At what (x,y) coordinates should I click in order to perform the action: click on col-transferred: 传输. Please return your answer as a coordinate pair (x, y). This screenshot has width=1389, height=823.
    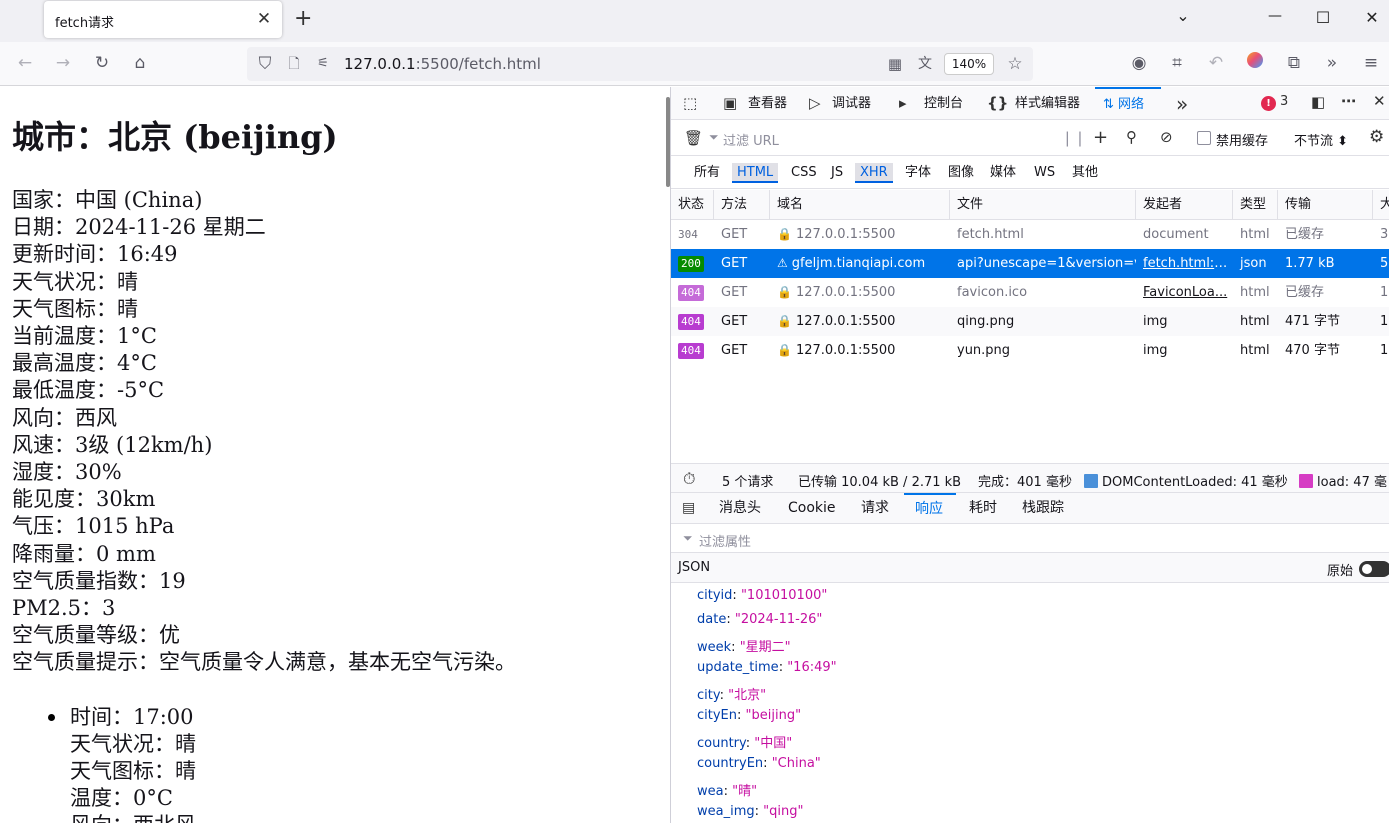
    Looking at the image, I should click on (1325, 205).